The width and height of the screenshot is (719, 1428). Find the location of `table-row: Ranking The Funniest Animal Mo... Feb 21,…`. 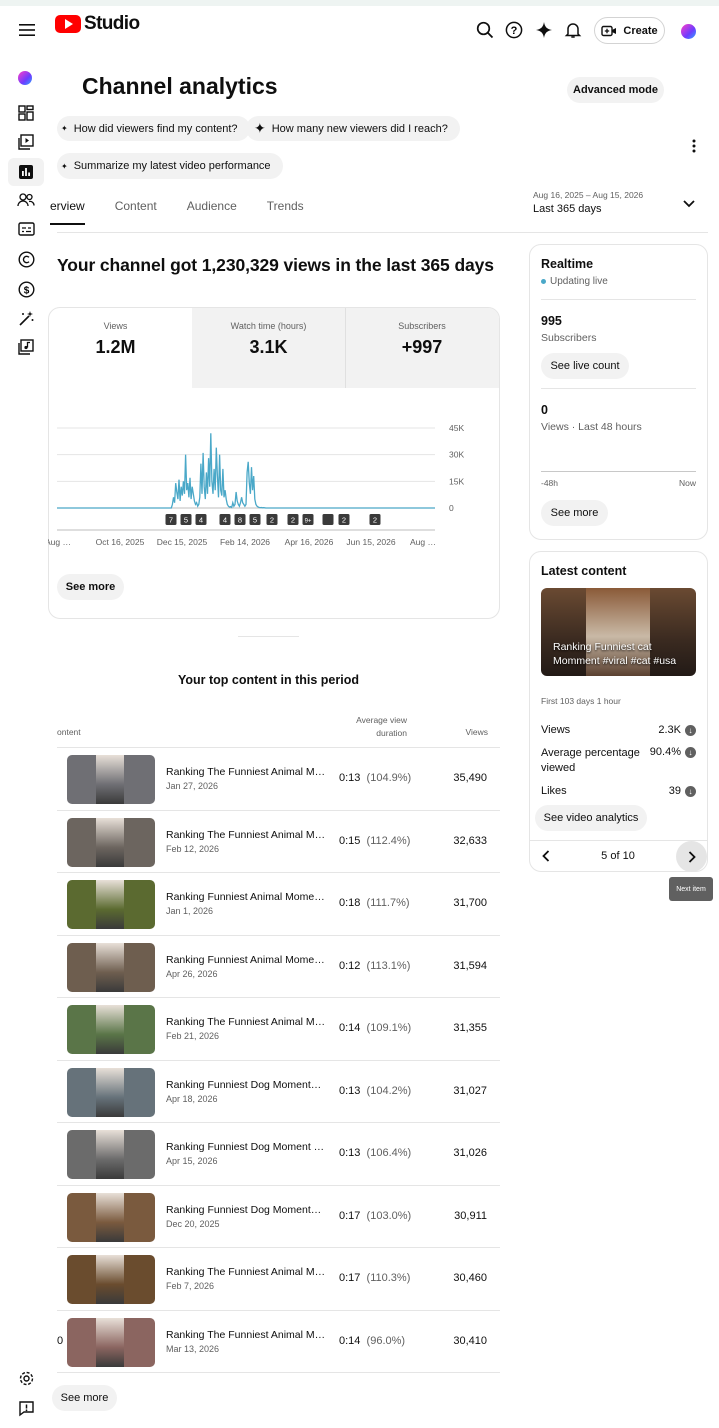

table-row: Ranking The Funniest Animal Mo... Feb 21,… is located at coordinates (278, 1028).